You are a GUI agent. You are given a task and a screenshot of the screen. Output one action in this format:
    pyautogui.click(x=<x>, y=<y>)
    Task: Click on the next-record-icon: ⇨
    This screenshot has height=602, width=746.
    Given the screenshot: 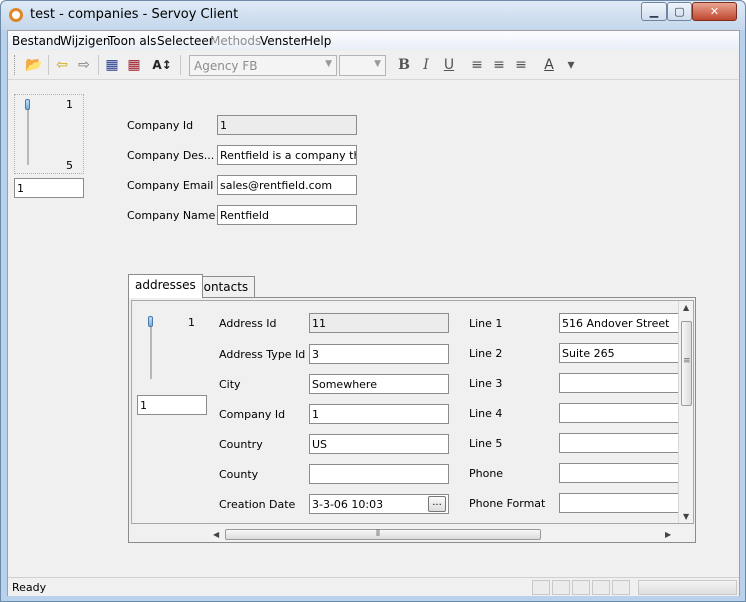 What is the action you would take?
    pyautogui.click(x=84, y=65)
    